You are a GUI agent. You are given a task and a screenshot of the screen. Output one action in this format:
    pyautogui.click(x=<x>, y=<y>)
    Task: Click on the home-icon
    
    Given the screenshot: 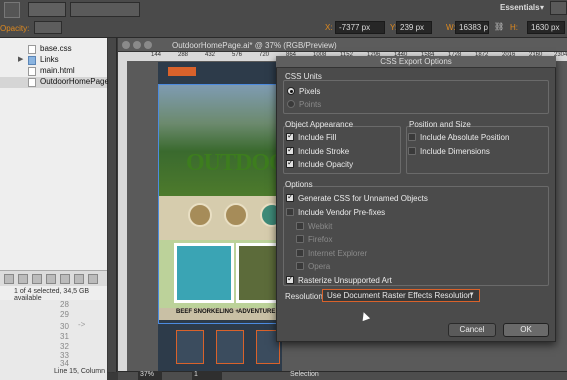 What is the action you would take?
    pyautogui.click(x=37, y=279)
    